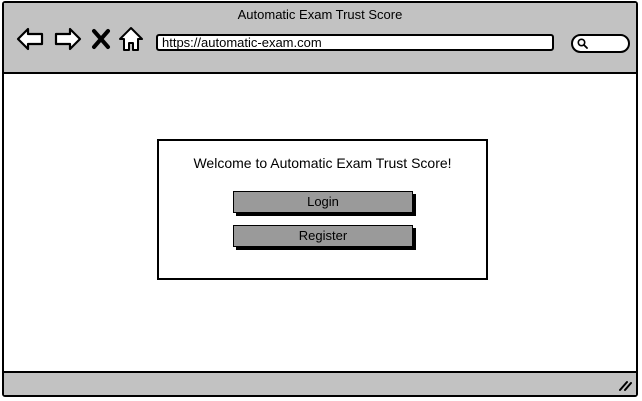 The image size is (642, 401). Describe the element at coordinates (322, 163) in the screenshot. I see `welcome-heading: Welcome to Automatic Exam Trust Score!` at that location.